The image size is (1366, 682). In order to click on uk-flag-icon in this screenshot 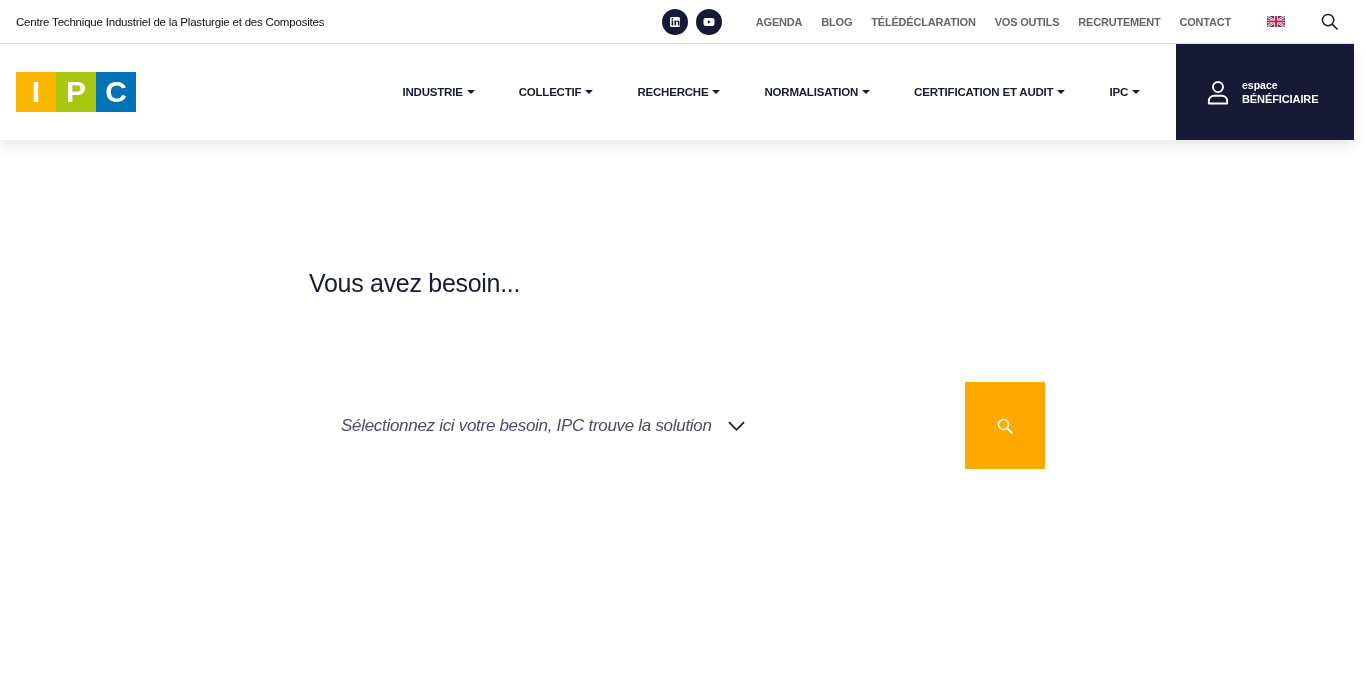, I will do `click(1276, 21)`.